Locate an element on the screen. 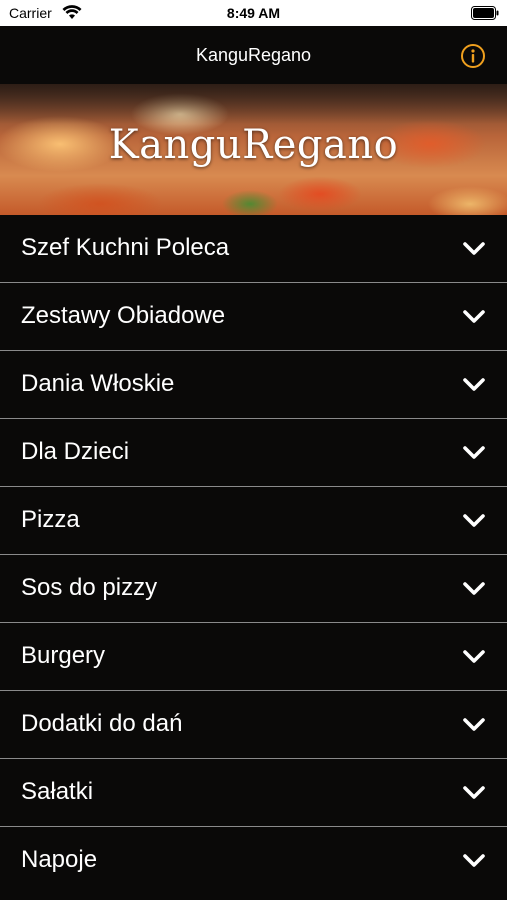  nav-title: KanguRegano is located at coordinates (253, 55).